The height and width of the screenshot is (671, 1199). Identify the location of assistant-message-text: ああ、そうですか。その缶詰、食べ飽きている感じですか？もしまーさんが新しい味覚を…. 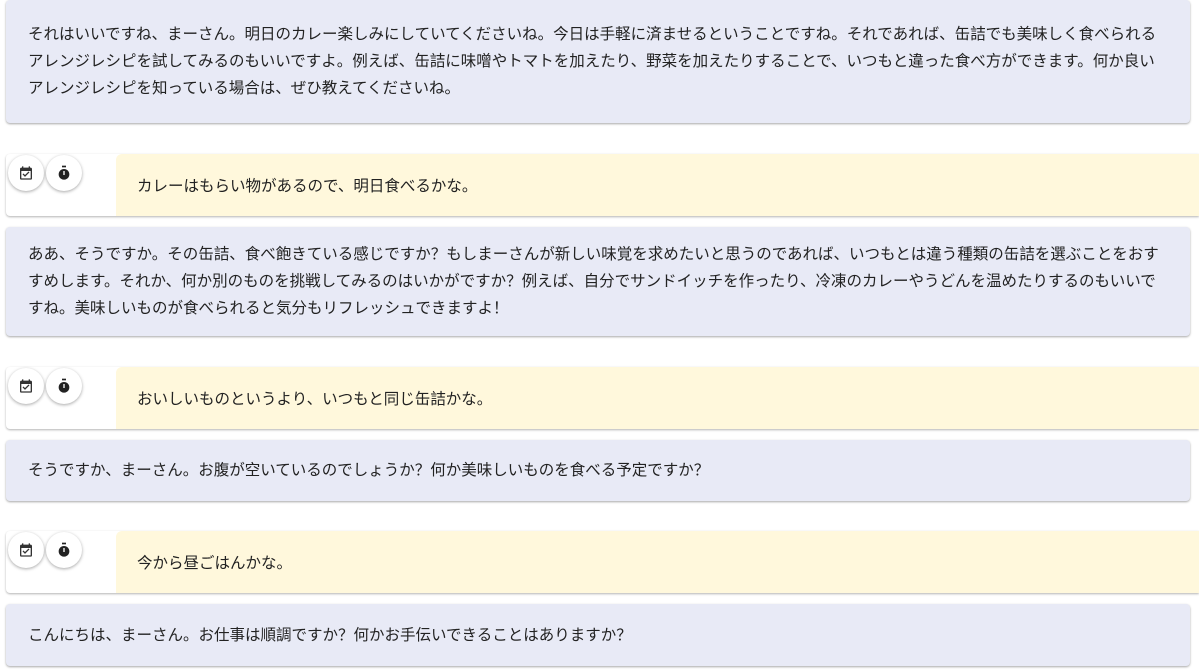
(593, 281).